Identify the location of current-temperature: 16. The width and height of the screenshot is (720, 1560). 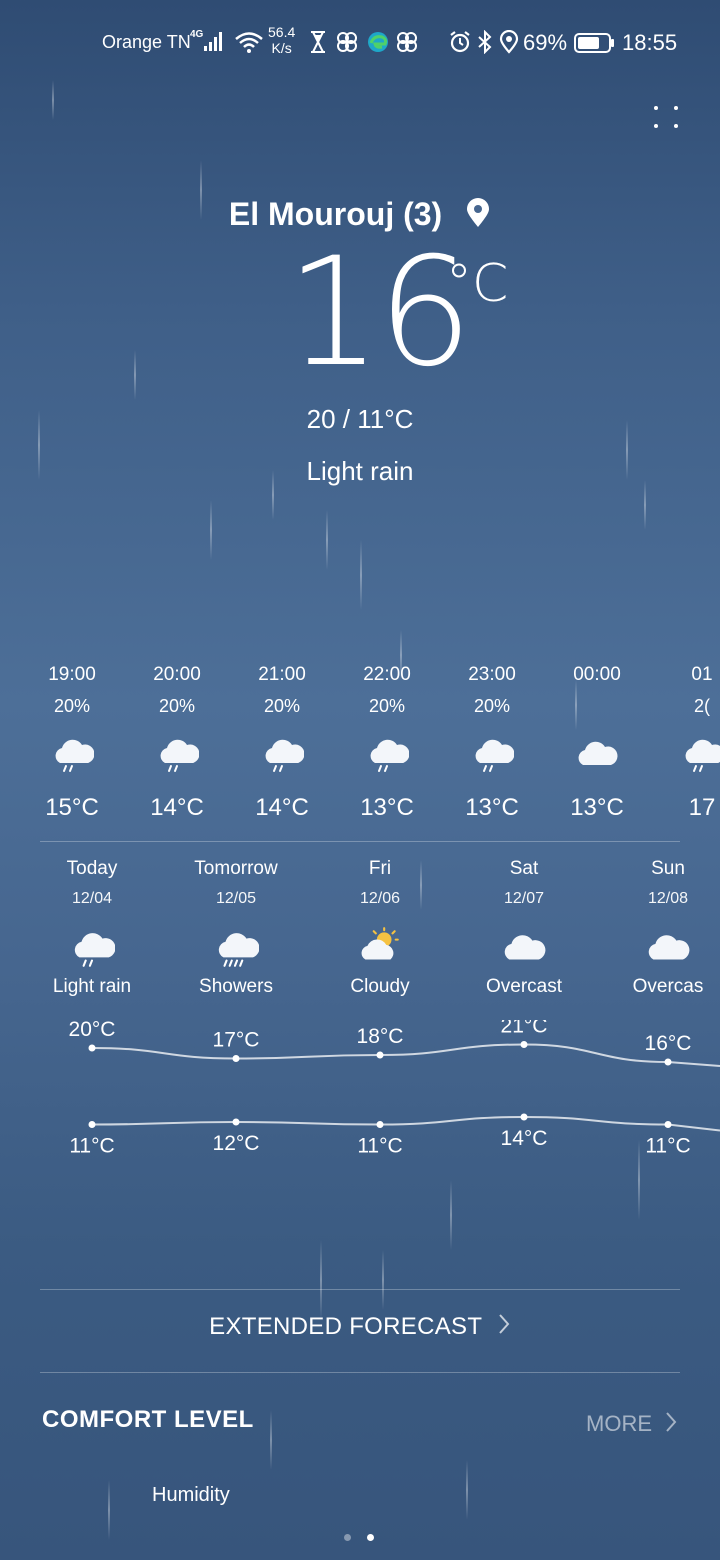
(379, 313).